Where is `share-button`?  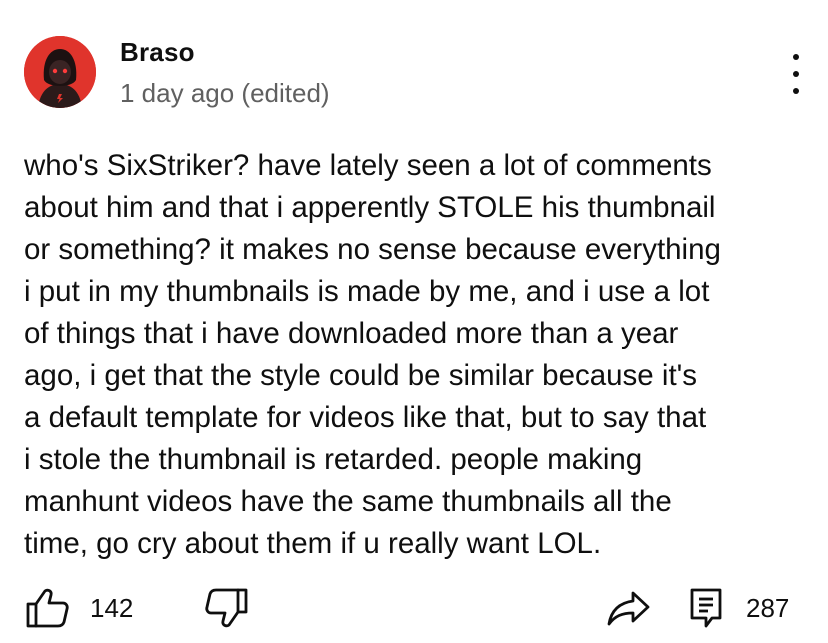 share-button is located at coordinates (629, 608).